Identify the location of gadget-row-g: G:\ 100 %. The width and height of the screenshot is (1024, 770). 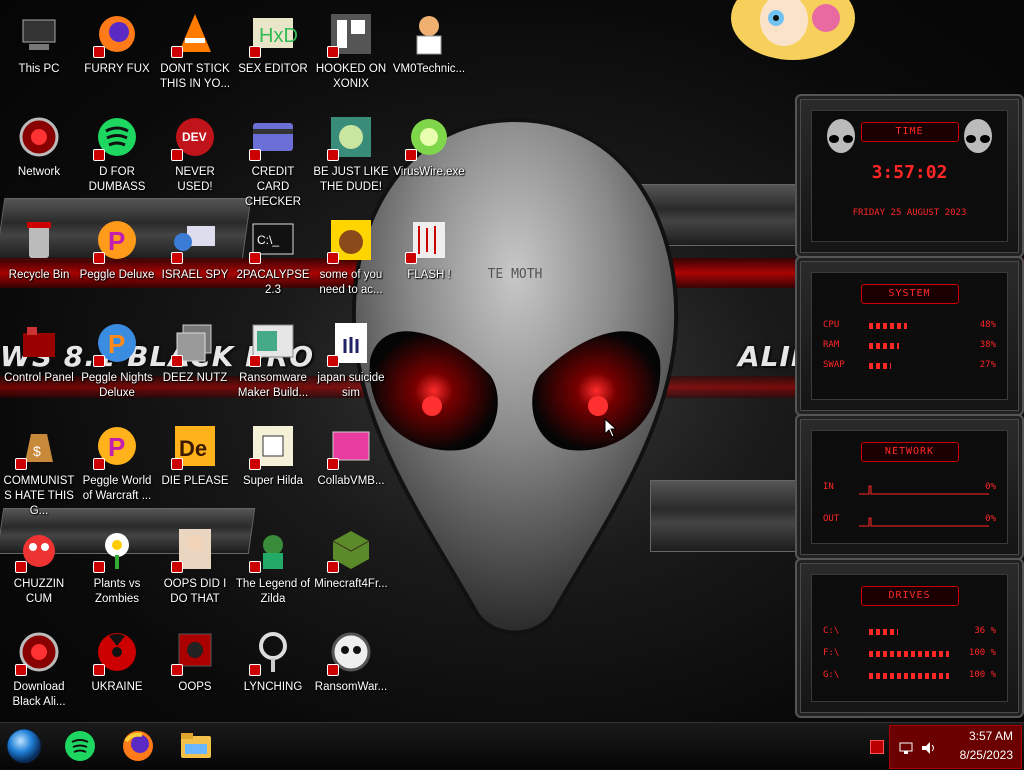
(909, 677).